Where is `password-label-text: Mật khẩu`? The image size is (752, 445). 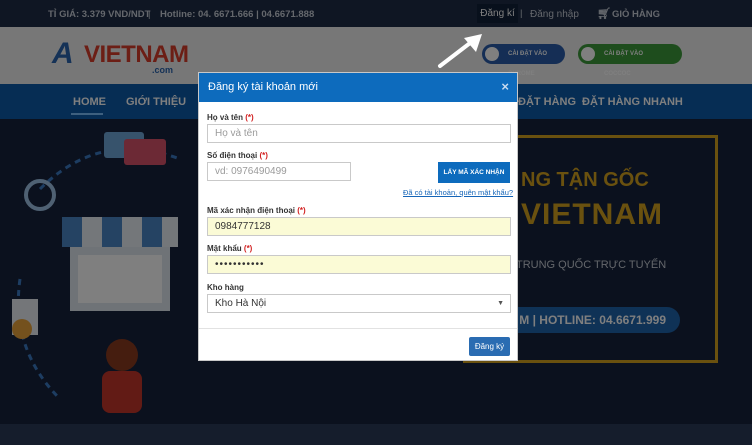
password-label-text: Mật khẩu is located at coordinates (224, 248).